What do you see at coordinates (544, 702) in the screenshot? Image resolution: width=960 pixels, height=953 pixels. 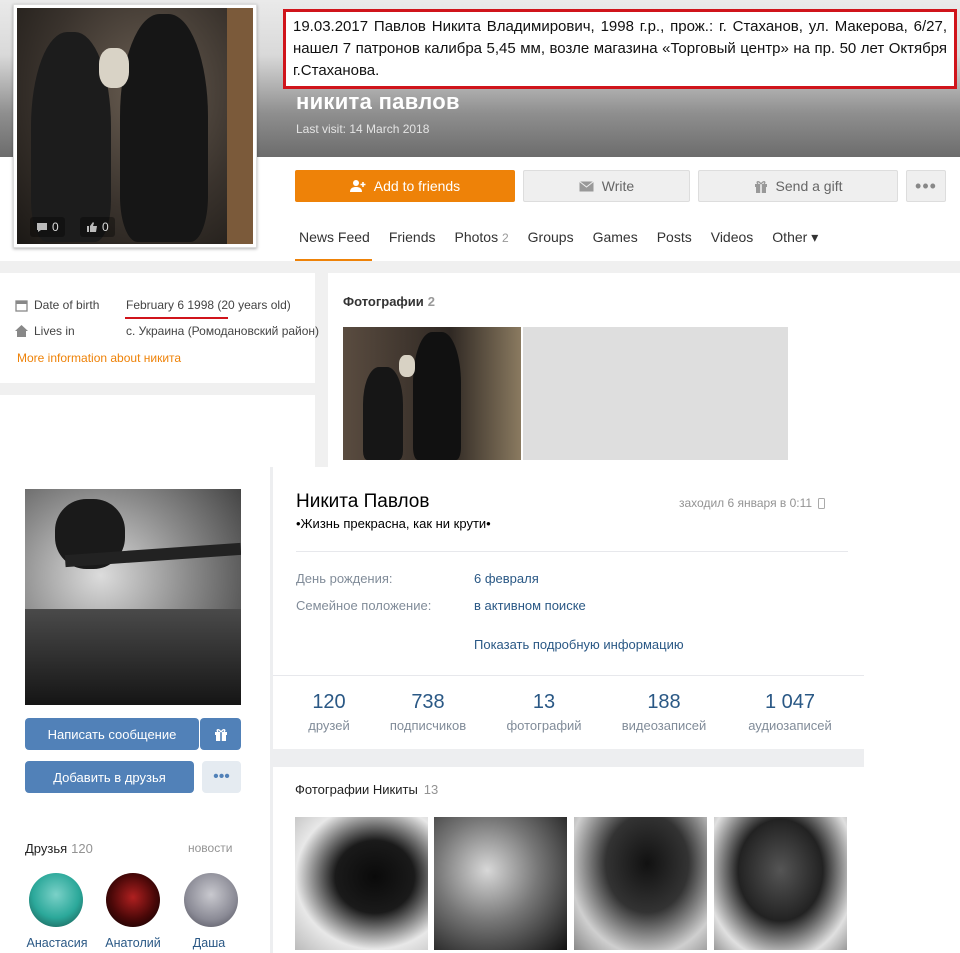 I see `counter-number: 13` at bounding box center [544, 702].